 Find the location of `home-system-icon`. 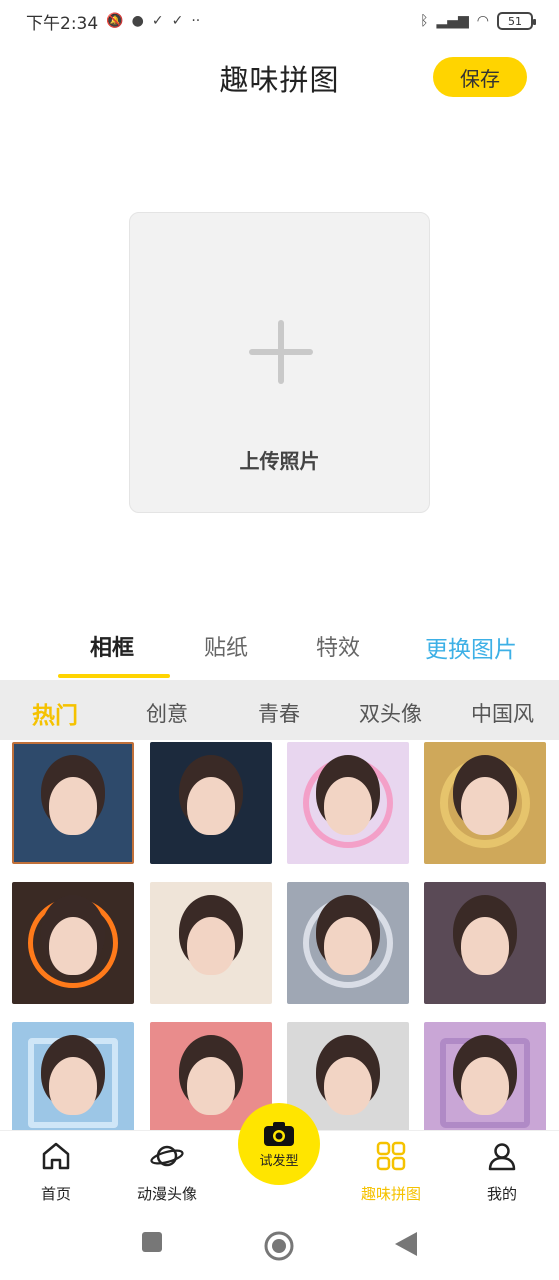

home-system-icon is located at coordinates (279, 1246).